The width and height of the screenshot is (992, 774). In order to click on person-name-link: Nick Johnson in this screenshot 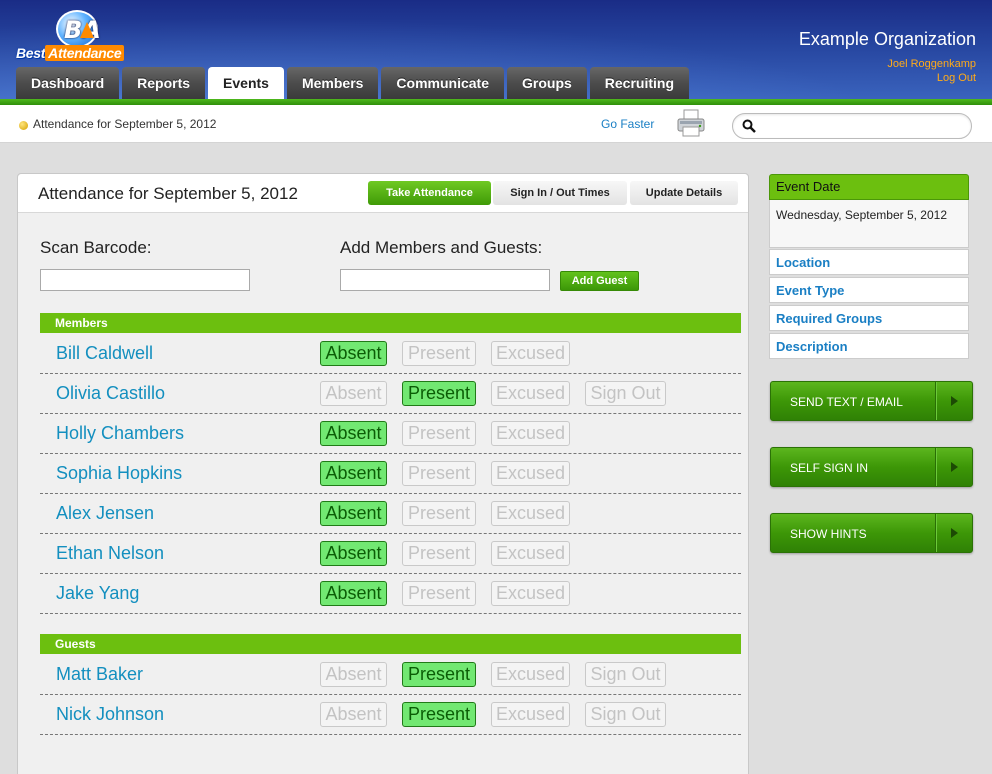, I will do `click(110, 714)`.